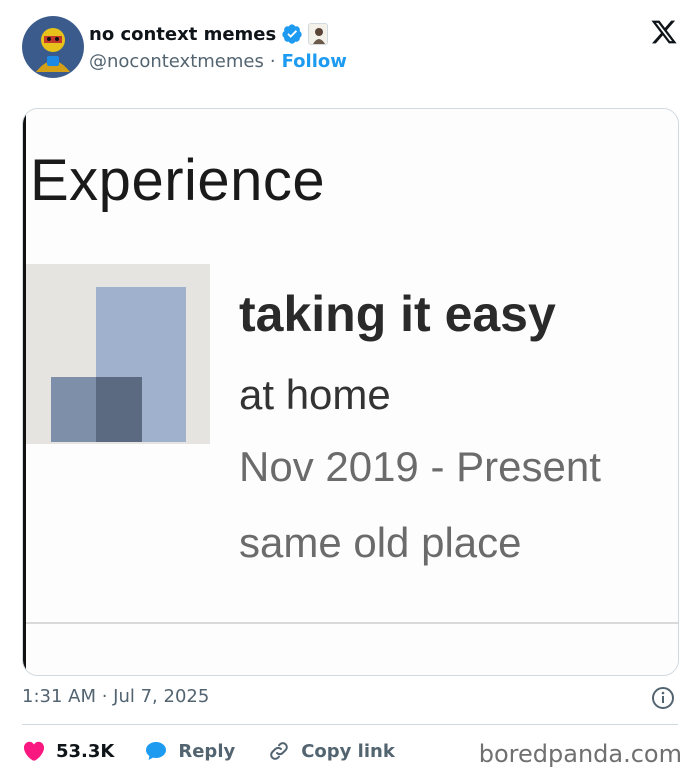 Image resolution: width=700 pixels, height=778 pixels. Describe the element at coordinates (182, 34) in the screenshot. I see `display-name: no context memes` at that location.